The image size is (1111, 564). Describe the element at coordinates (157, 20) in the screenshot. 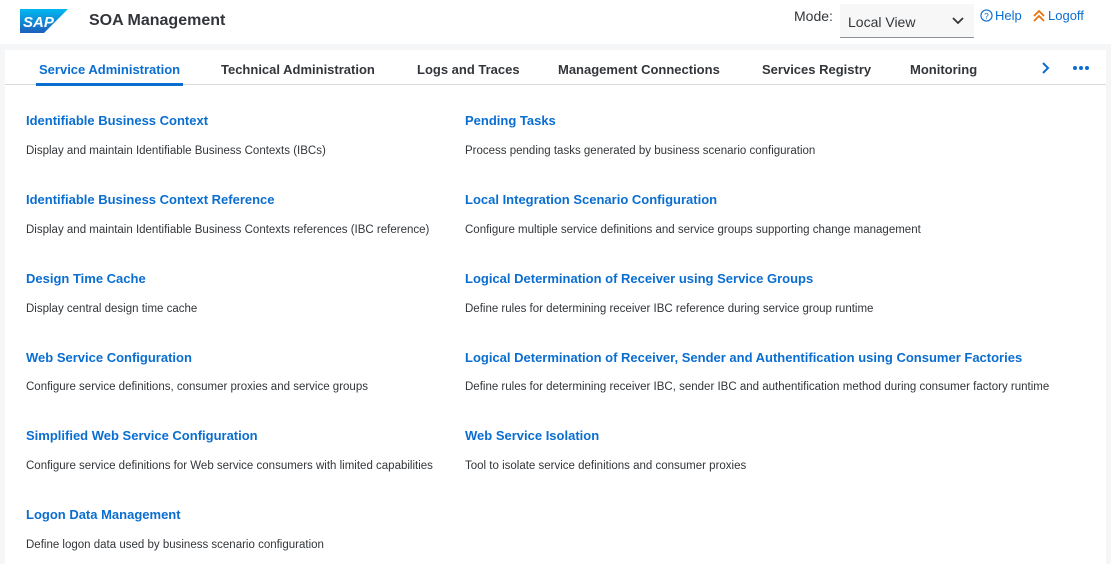

I see `app-title: SOA Management` at that location.